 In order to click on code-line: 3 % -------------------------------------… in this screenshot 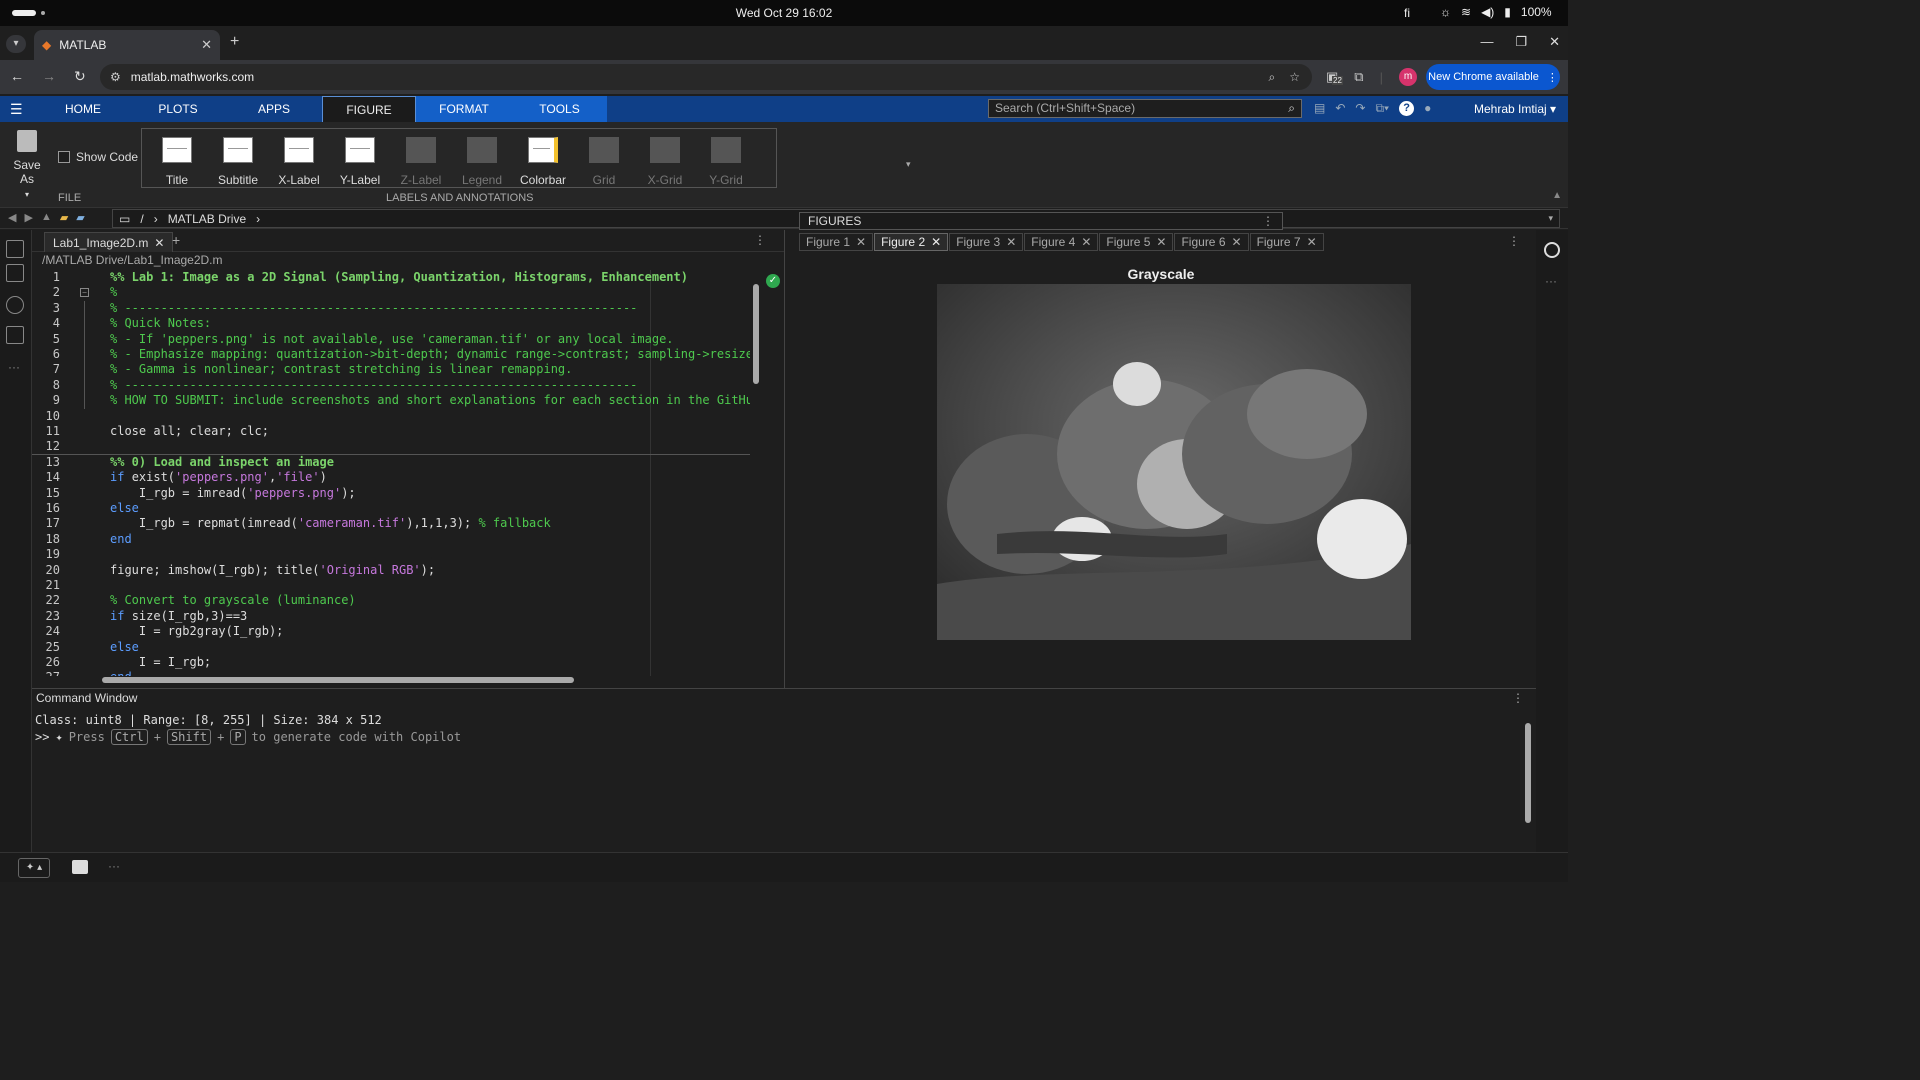, I will do `click(391, 308)`.